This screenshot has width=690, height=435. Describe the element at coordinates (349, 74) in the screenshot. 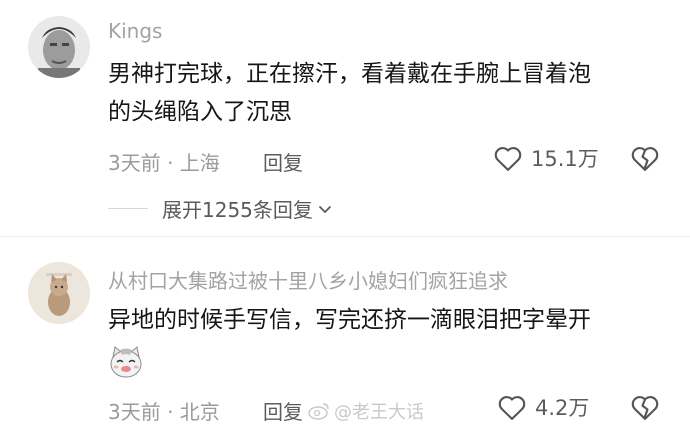

I see `comment-text-line: 男神打完球，正在擦汗，看着戴在手腕上冒着泡` at that location.